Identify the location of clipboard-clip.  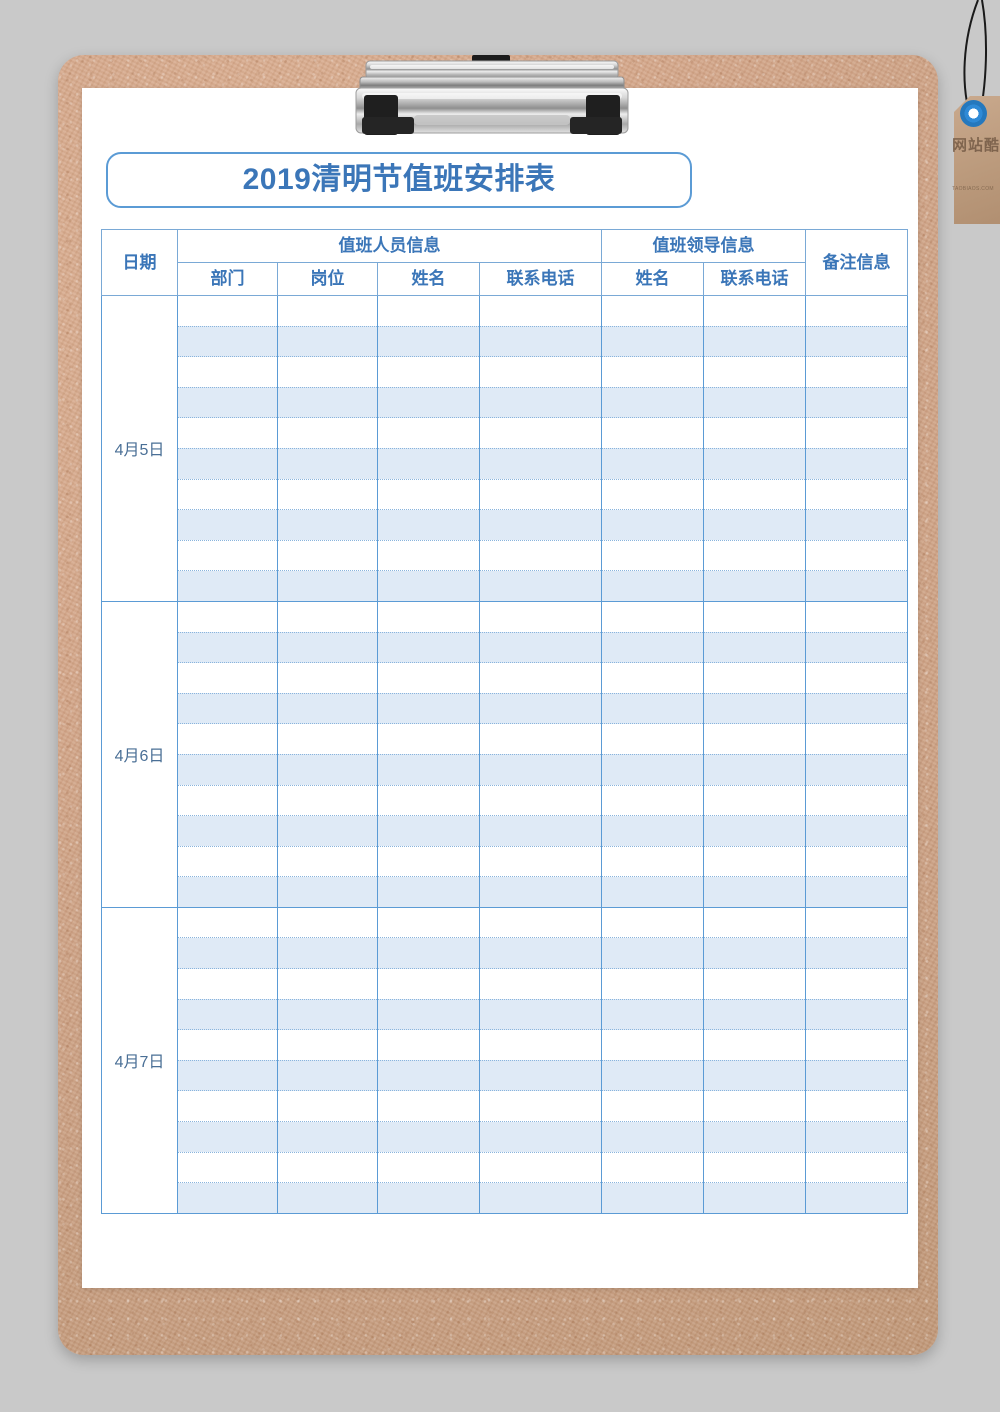
(492, 97).